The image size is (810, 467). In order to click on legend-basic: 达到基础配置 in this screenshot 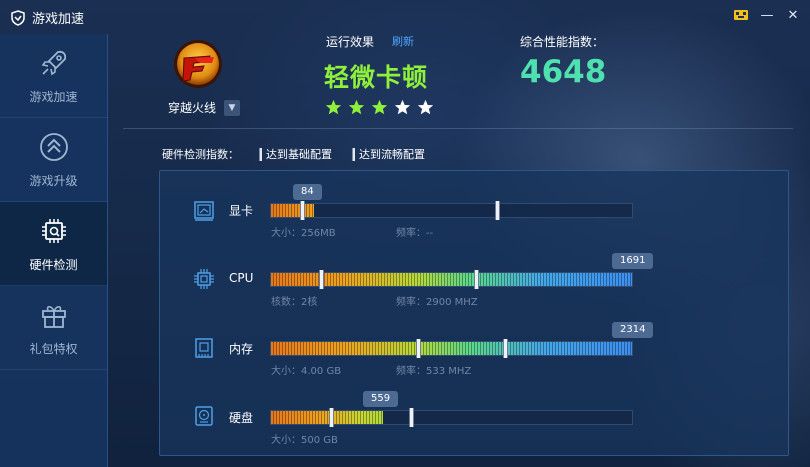, I will do `click(299, 154)`.